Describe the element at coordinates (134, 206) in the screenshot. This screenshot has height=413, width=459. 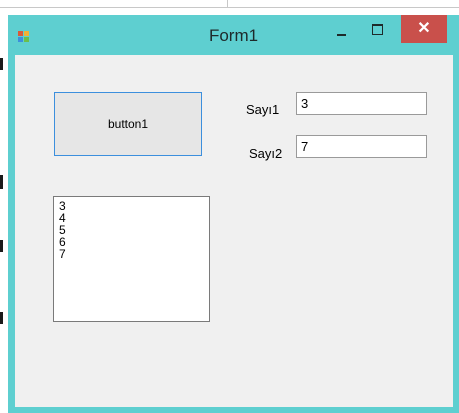
I see `listbox-item: 3` at that location.